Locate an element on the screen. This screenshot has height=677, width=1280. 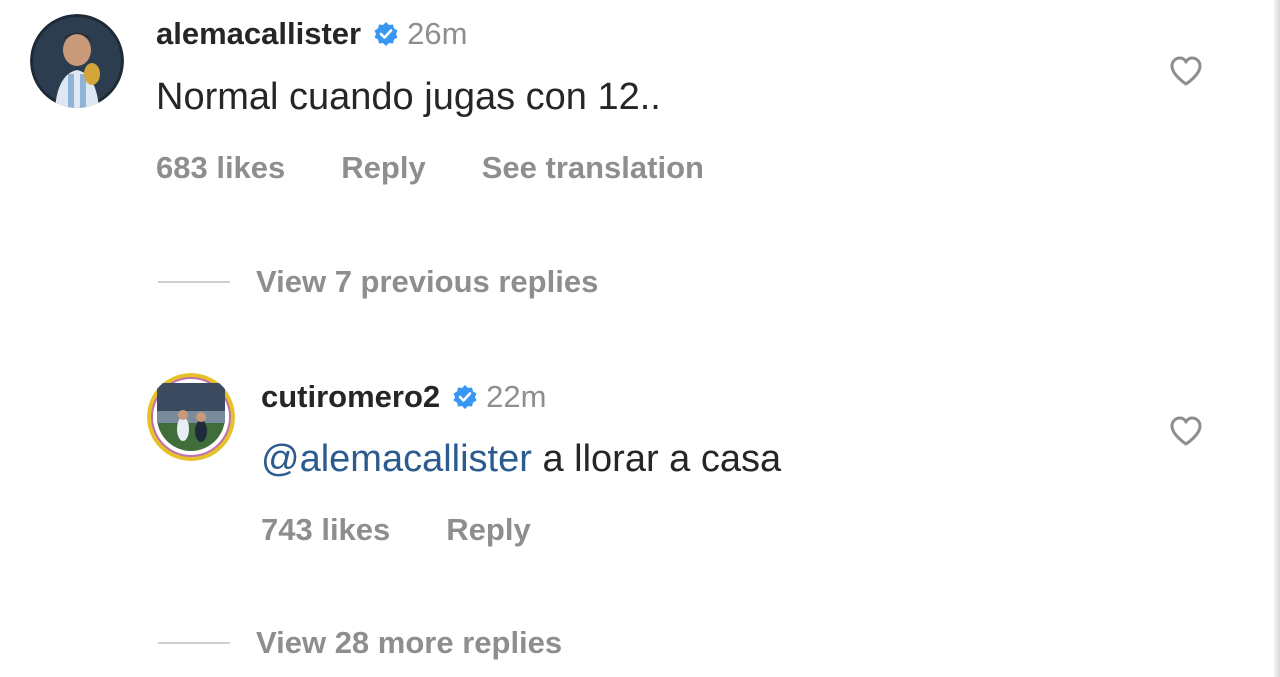
view-more-replies-label: View 28 more replies is located at coordinates (409, 642).